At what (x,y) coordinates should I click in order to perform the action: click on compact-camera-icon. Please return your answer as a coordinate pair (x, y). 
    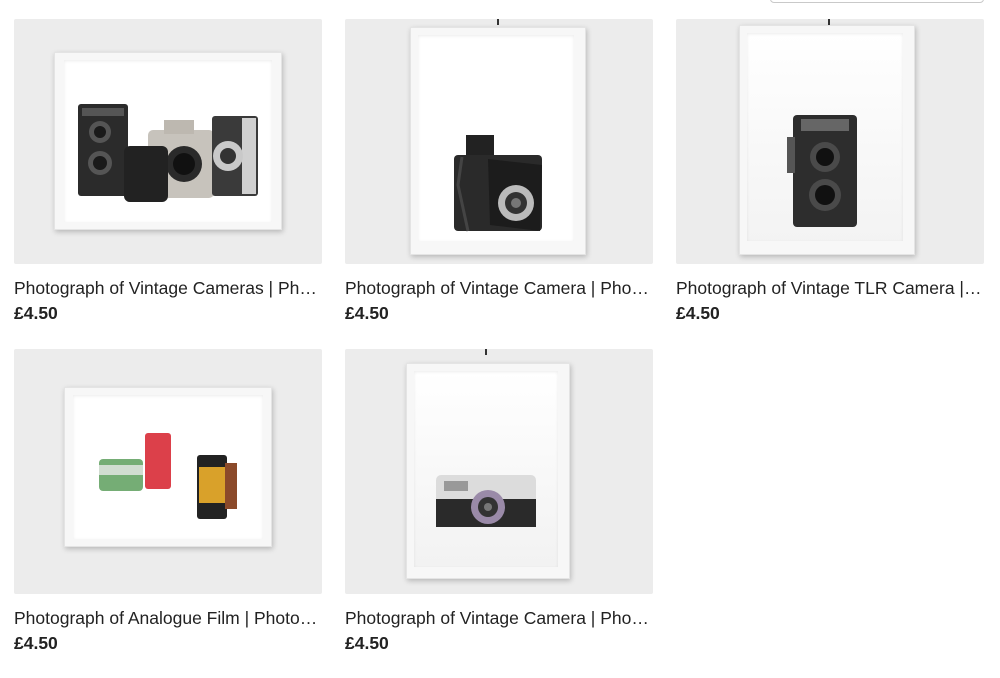
    Looking at the image, I should click on (486, 501).